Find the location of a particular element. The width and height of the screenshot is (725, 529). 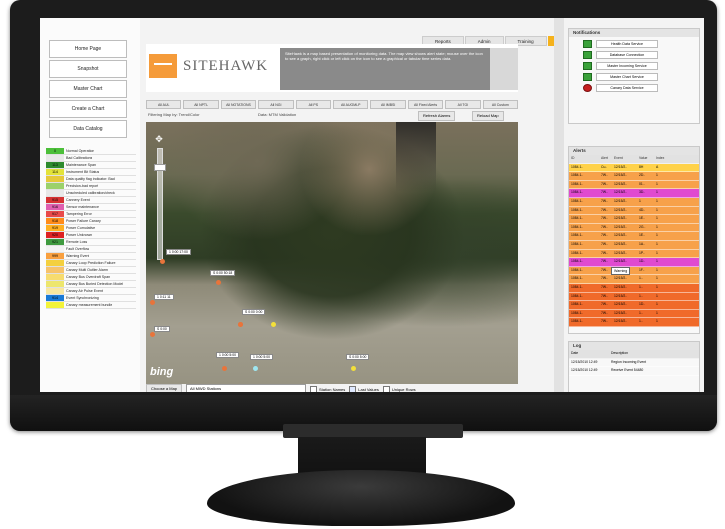

ok-status-icon is located at coordinates (587, 44).